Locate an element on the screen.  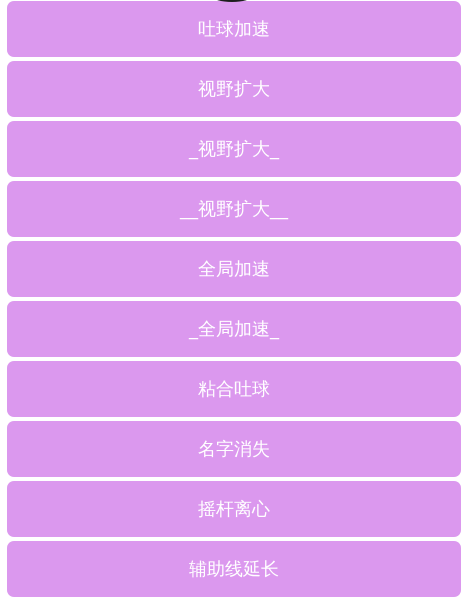
menu-button: 粘合吐球 is located at coordinates (234, 389).